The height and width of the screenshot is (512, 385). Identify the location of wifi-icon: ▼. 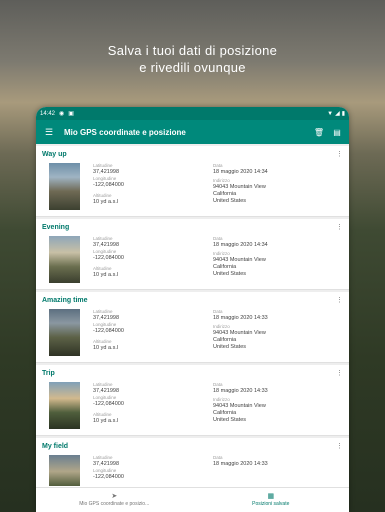
(330, 113).